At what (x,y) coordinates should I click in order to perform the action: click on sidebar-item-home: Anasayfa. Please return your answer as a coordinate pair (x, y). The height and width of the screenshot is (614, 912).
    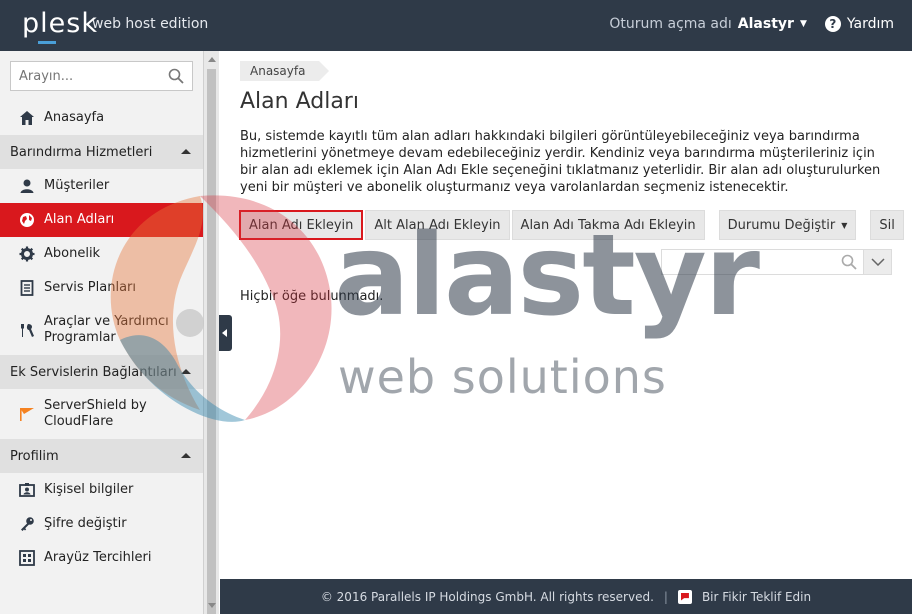
    Looking at the image, I should click on (101, 118).